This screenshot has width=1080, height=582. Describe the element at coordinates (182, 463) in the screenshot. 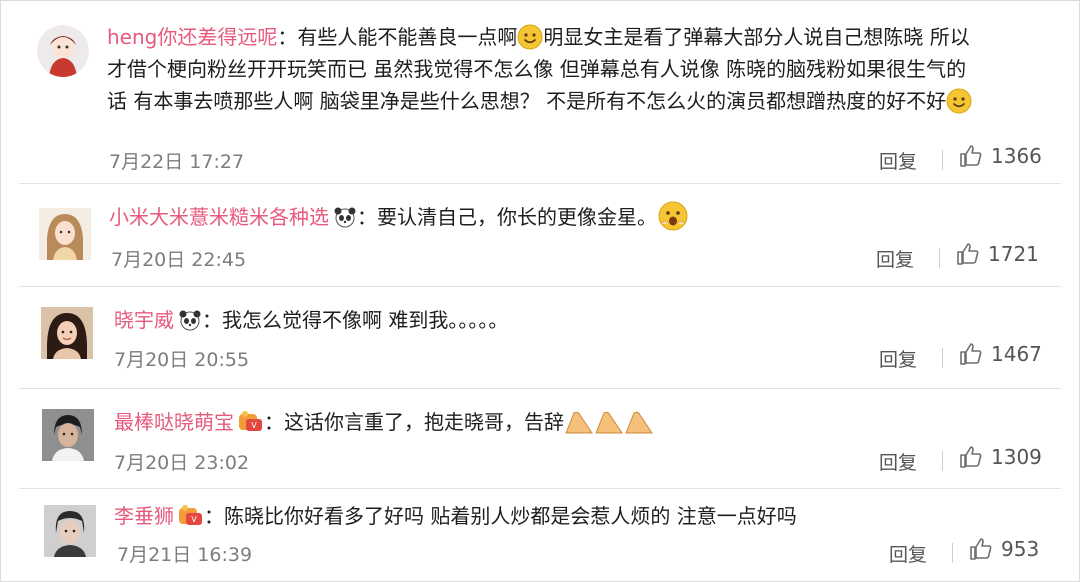

I see `comment-time: 7月20日 23:02` at that location.